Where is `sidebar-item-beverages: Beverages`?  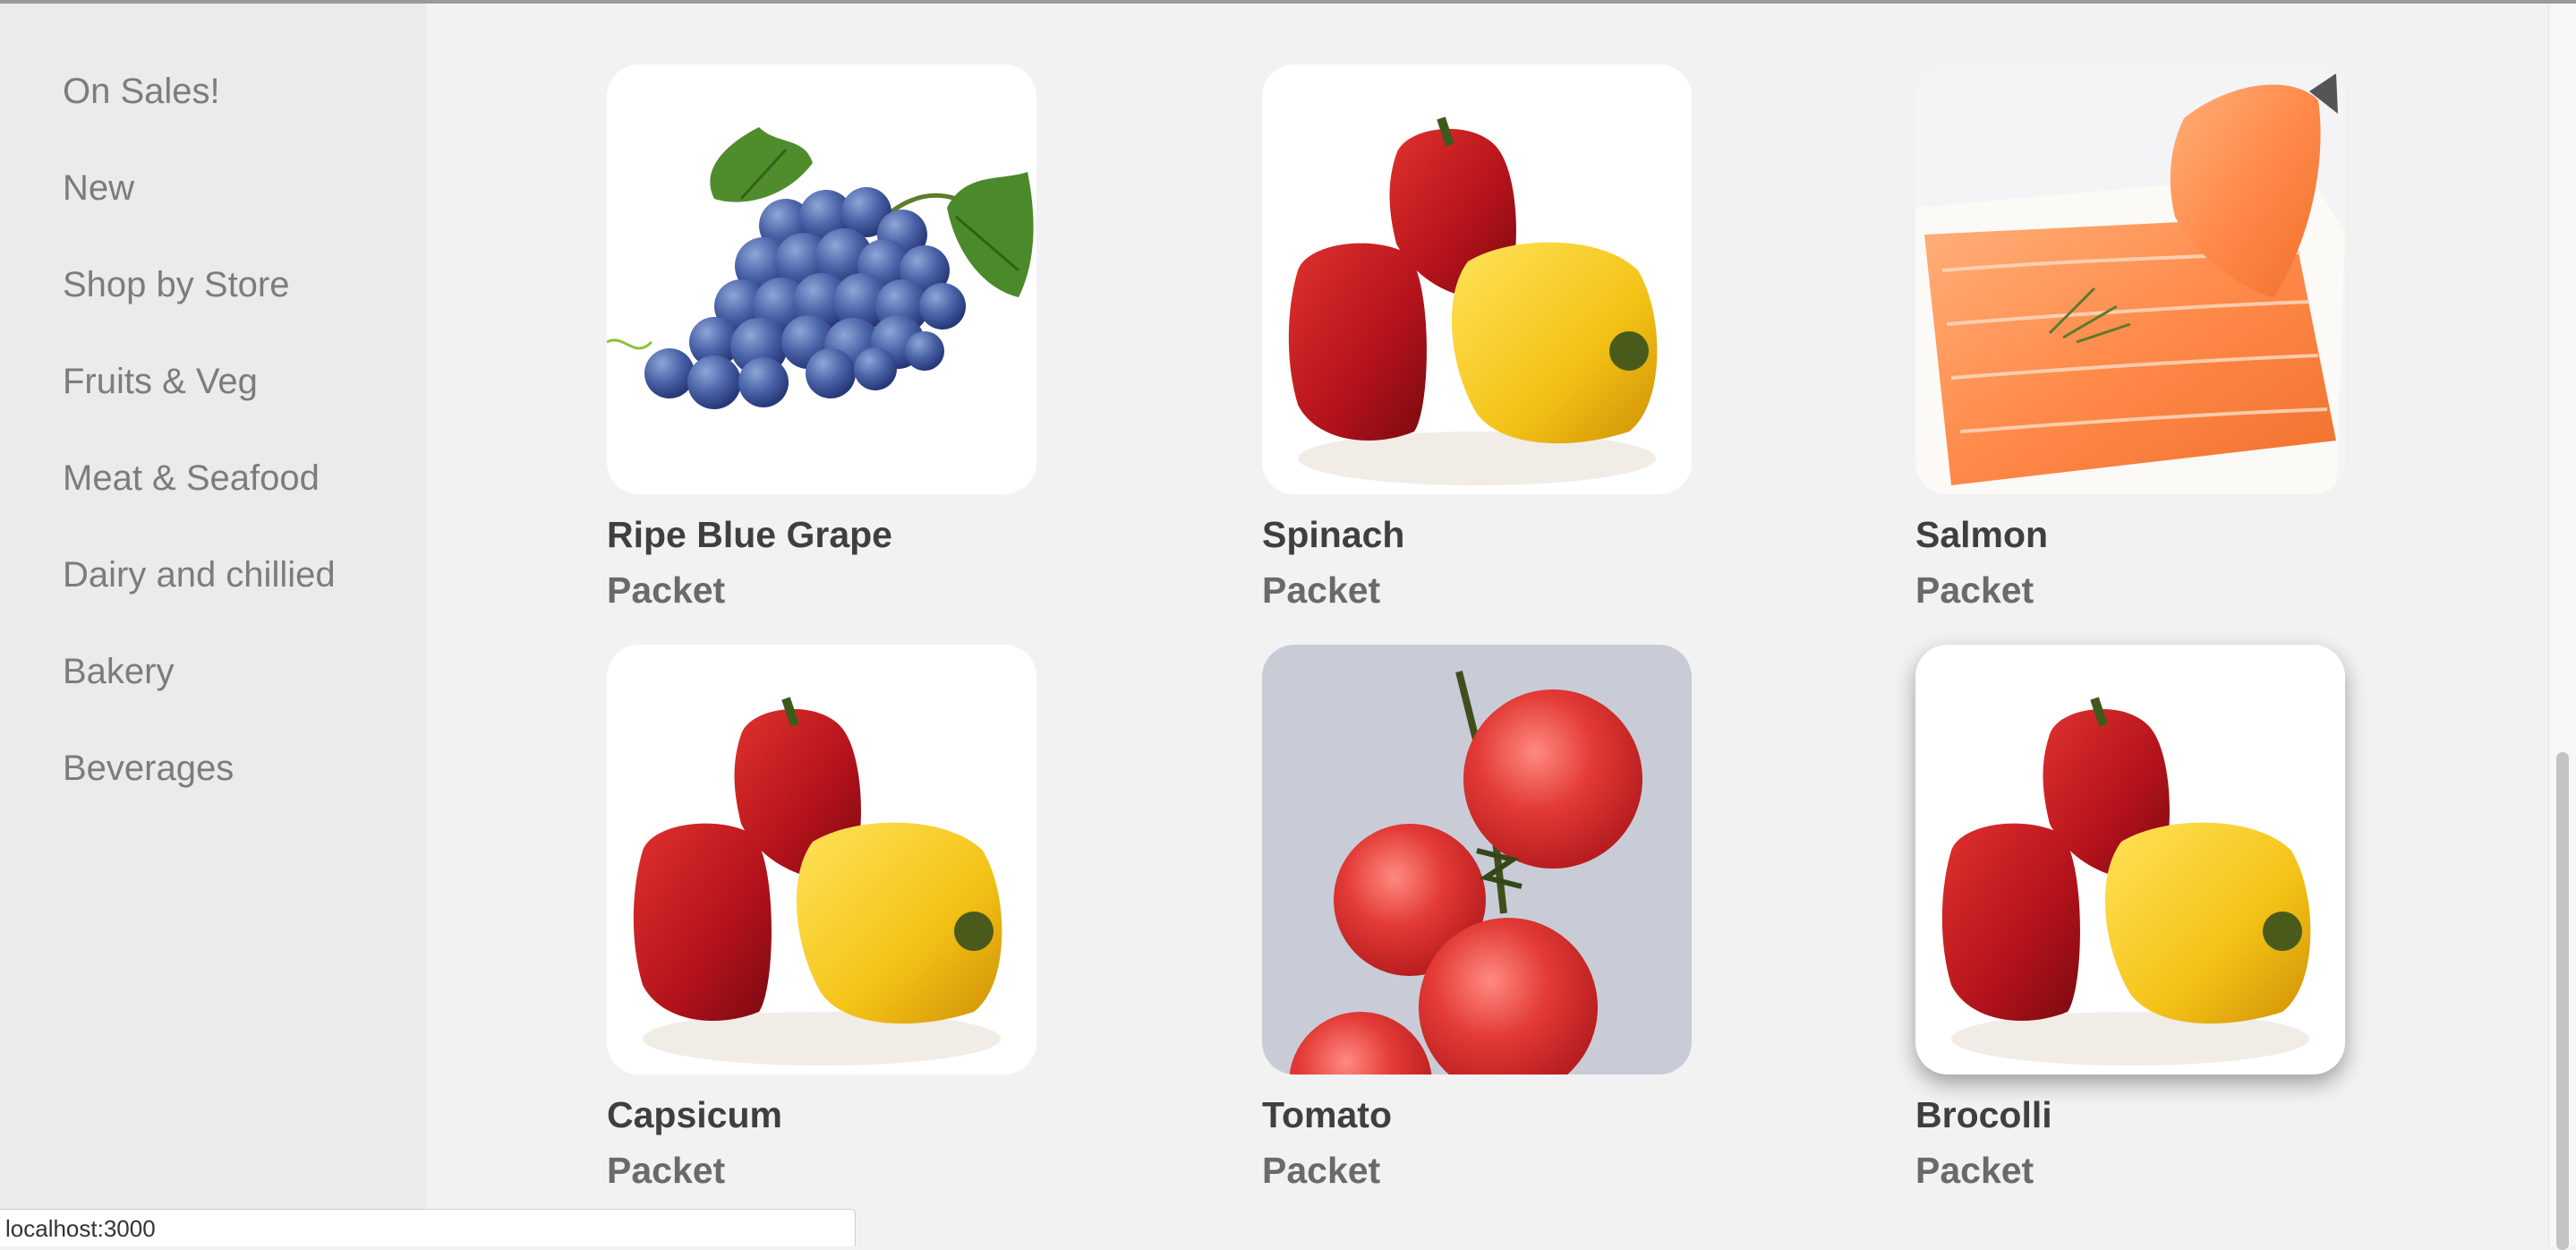
sidebar-item-beverages: Beverages is located at coordinates (148, 768).